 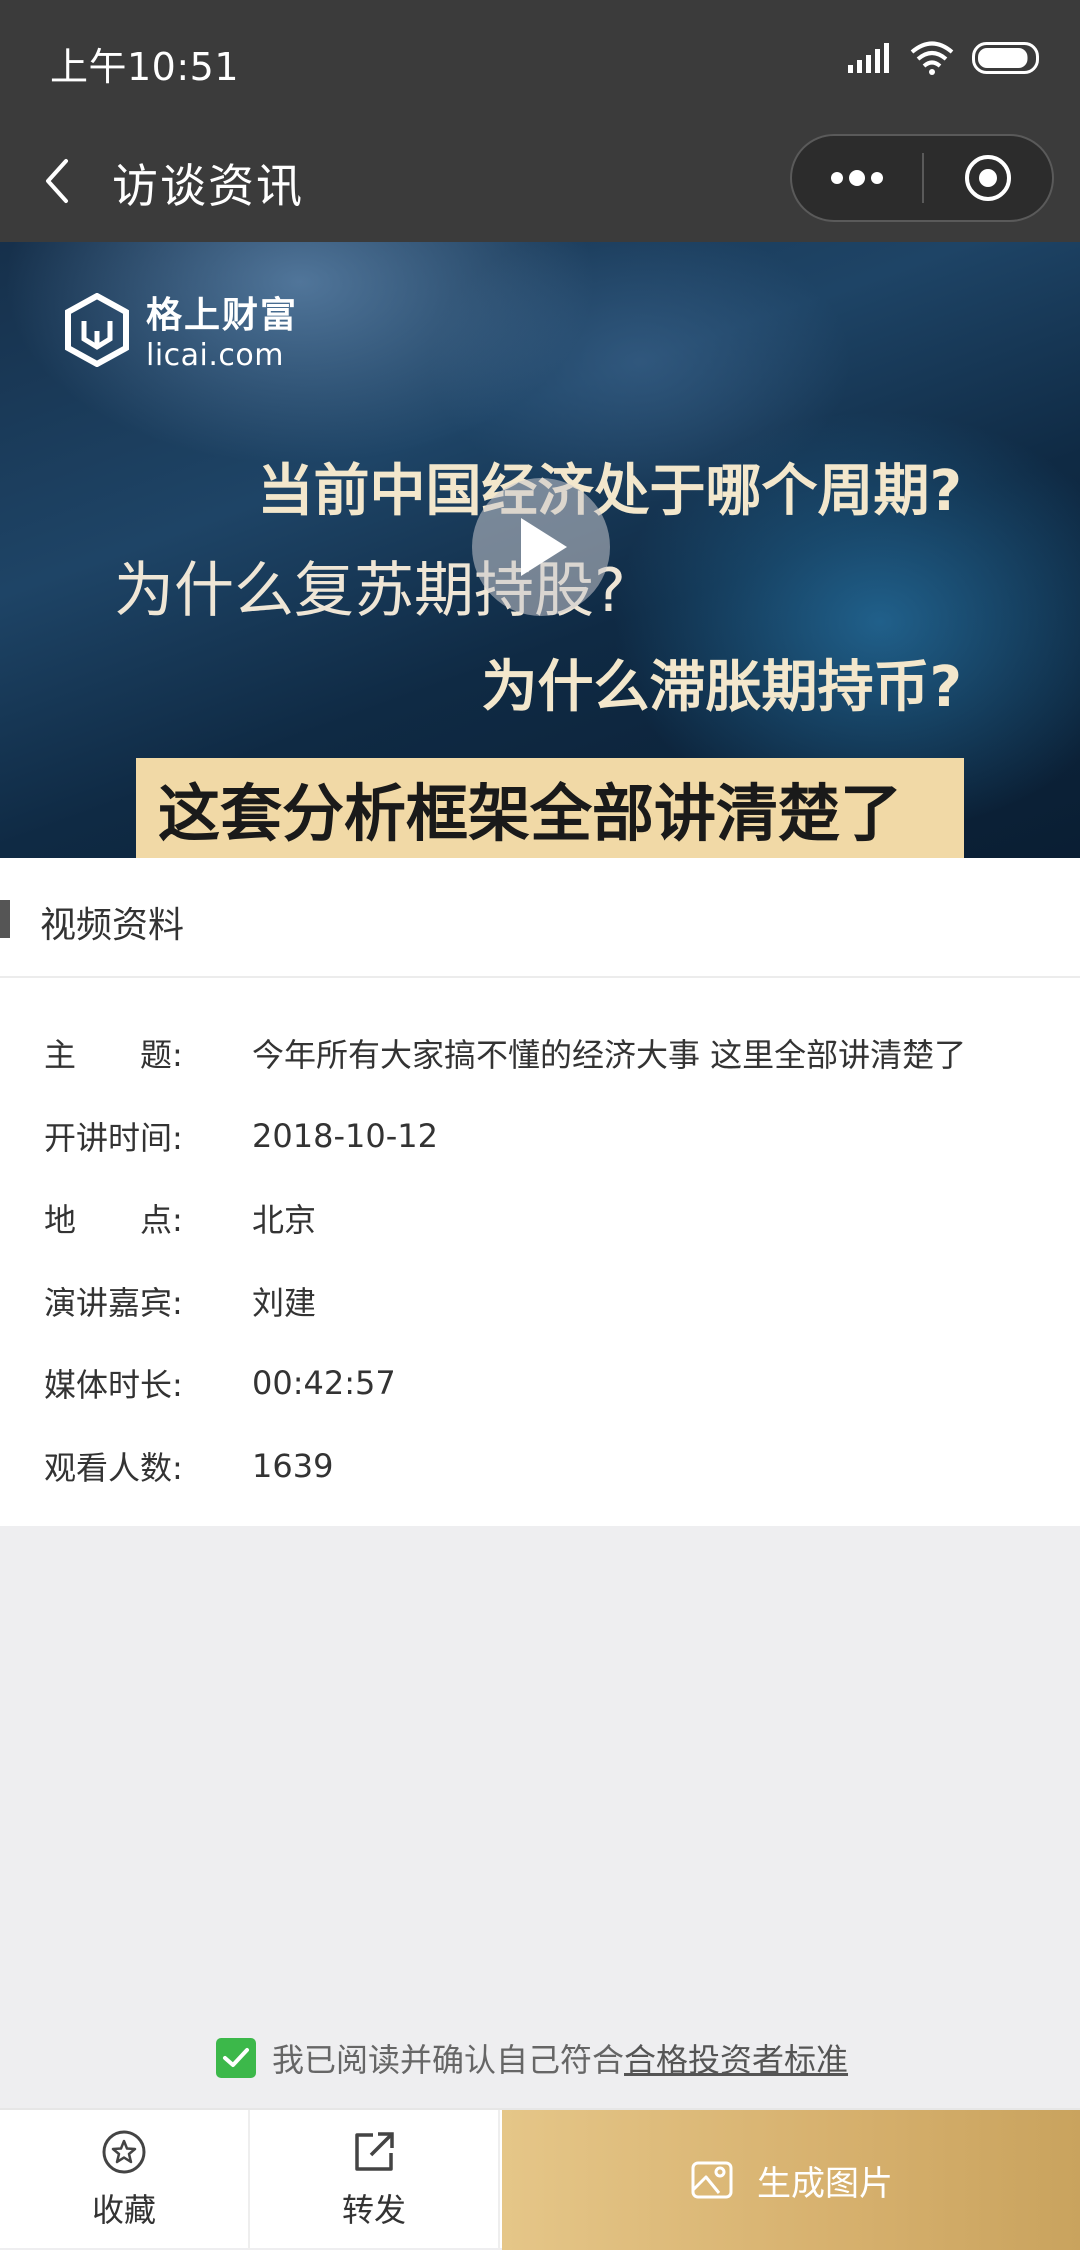 What do you see at coordinates (721, 687) in the screenshot?
I see `video-caption-line3: 为什么滞胀期持币?` at bounding box center [721, 687].